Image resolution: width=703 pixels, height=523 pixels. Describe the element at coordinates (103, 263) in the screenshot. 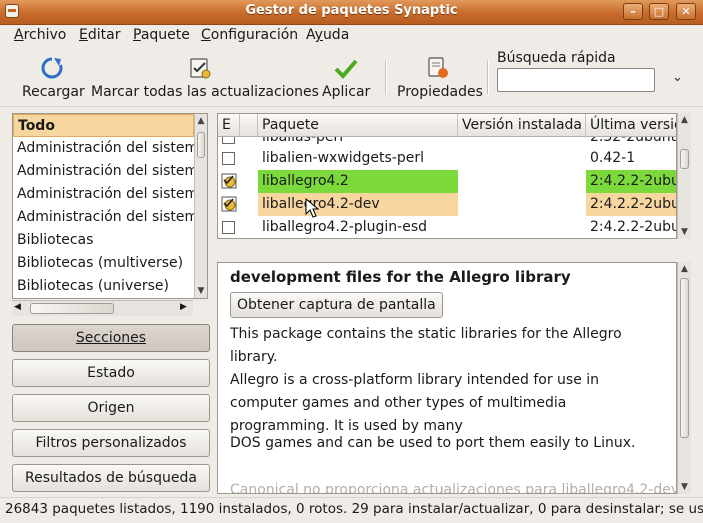

I see `section-item: Bibliotecas (multiverse)` at that location.